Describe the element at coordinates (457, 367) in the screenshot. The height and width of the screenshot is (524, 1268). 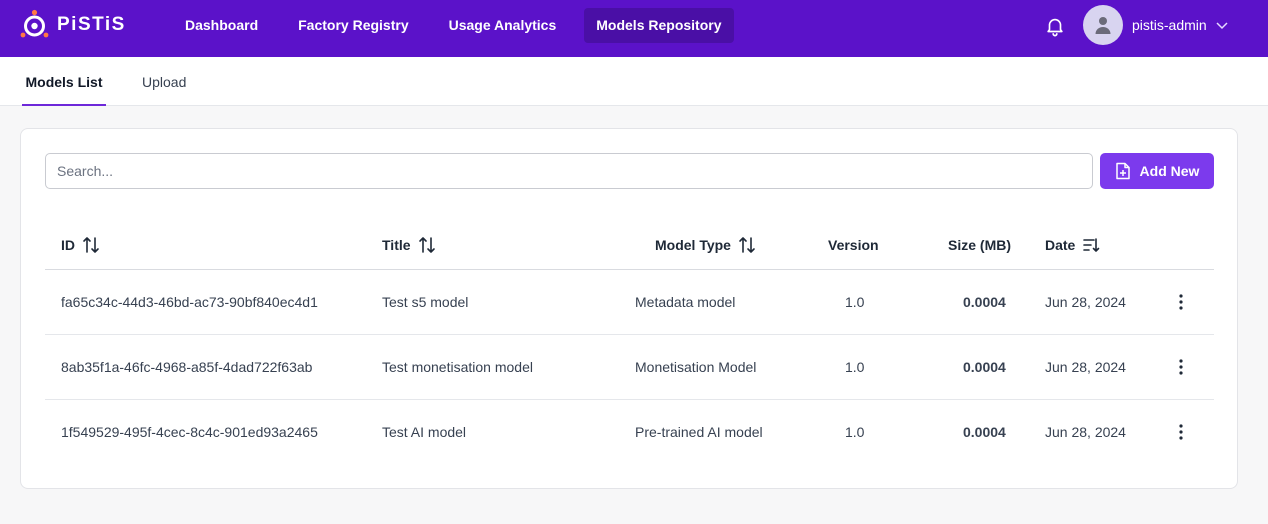
I see `cell-title: Test monetisation model` at that location.